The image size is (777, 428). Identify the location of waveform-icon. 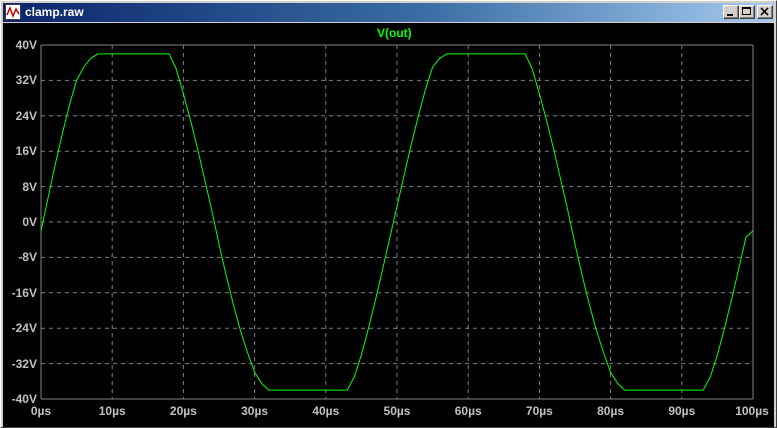
(13, 12).